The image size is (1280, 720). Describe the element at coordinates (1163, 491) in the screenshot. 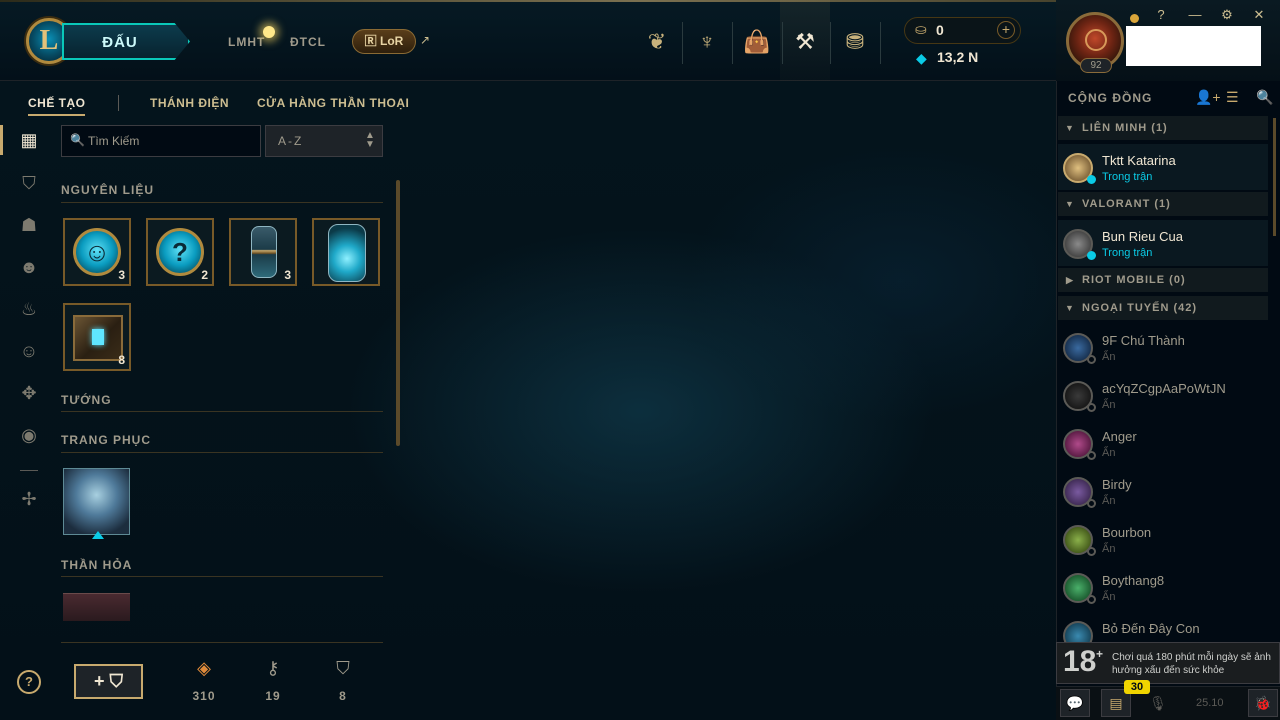

I see `friend-item: Birdy Ẩn` at that location.